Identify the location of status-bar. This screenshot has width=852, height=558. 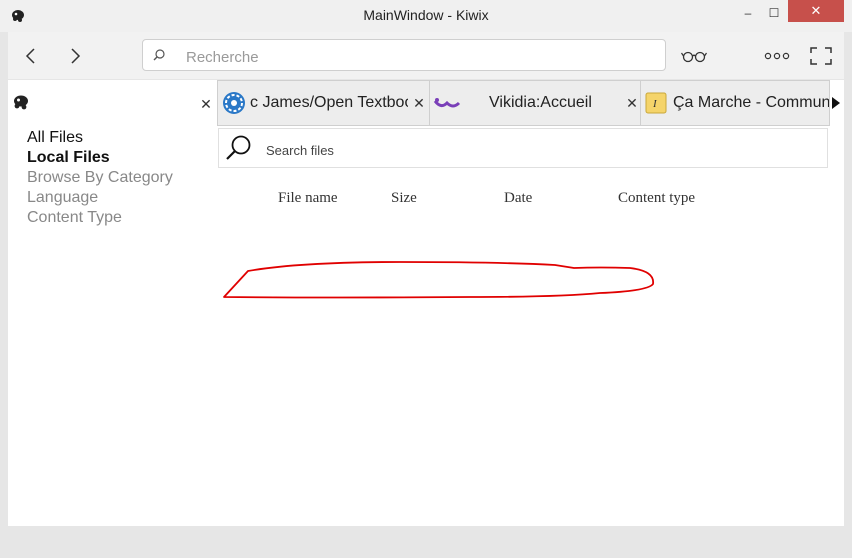
(426, 542).